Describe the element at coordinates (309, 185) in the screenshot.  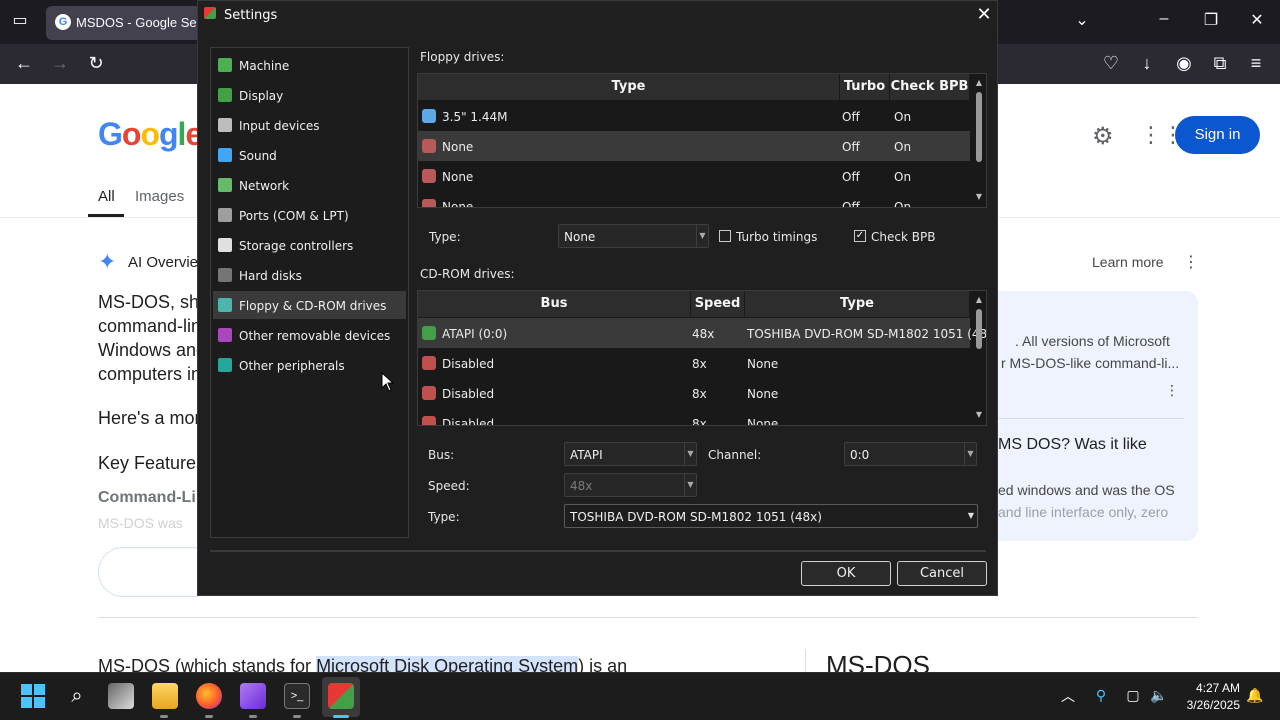
I see `category-item: Network` at that location.